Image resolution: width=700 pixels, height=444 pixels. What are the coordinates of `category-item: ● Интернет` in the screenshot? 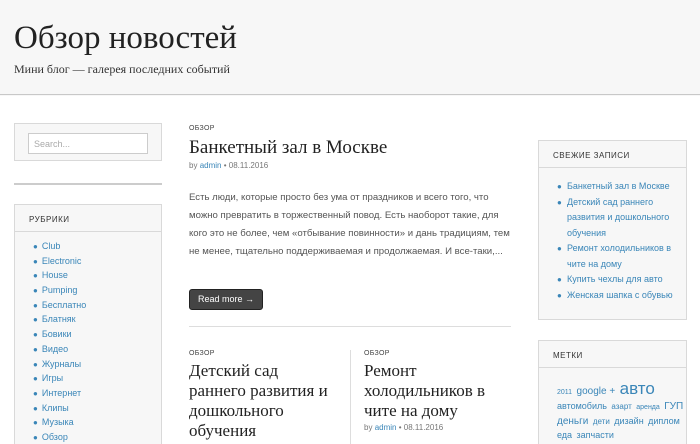 It's located at (59, 393).